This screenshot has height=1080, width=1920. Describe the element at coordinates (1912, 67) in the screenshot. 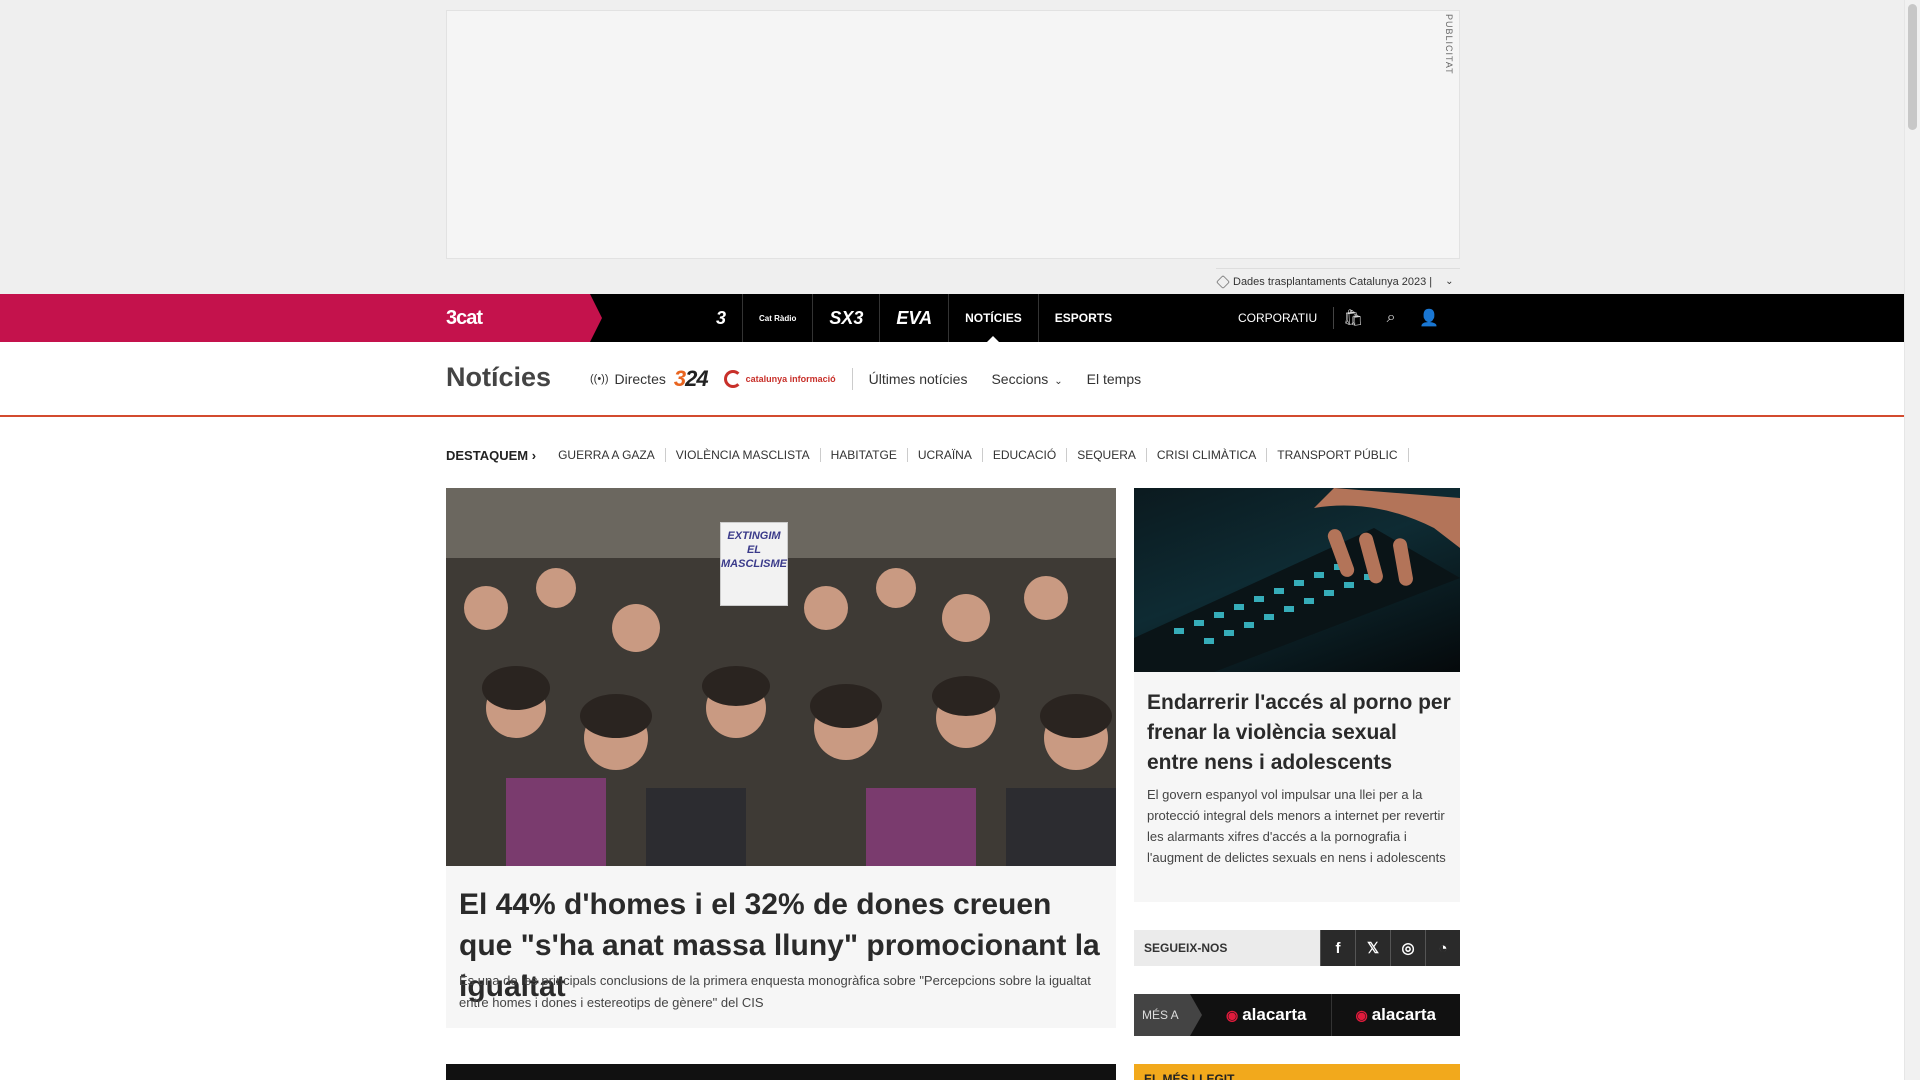

I see `scrollbar-thumb` at that location.